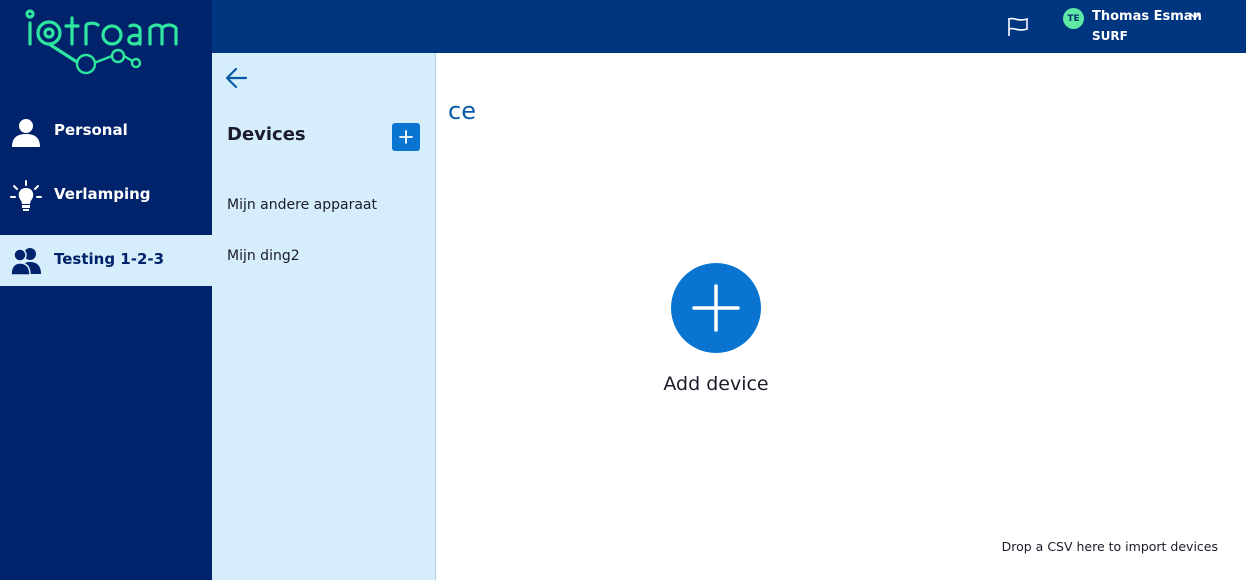 Image resolution: width=1246 pixels, height=580 pixels. I want to click on sidebar-item-label: Testing 1-2-3, so click(109, 259).